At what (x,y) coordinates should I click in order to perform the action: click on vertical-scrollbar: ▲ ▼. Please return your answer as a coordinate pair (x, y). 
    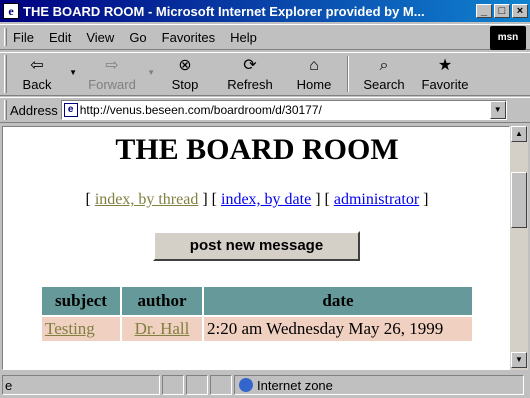
    Looking at the image, I should click on (519, 248).